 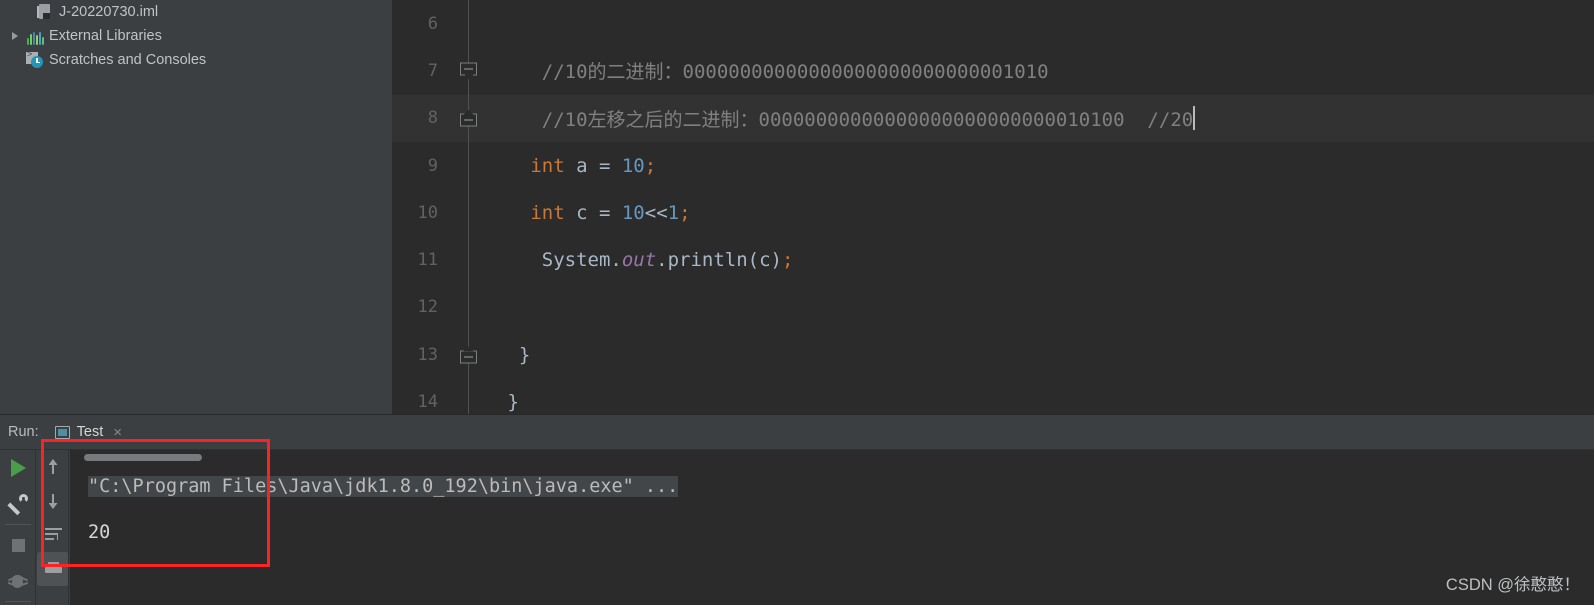 I want to click on rerun-button, so click(x=18, y=468).